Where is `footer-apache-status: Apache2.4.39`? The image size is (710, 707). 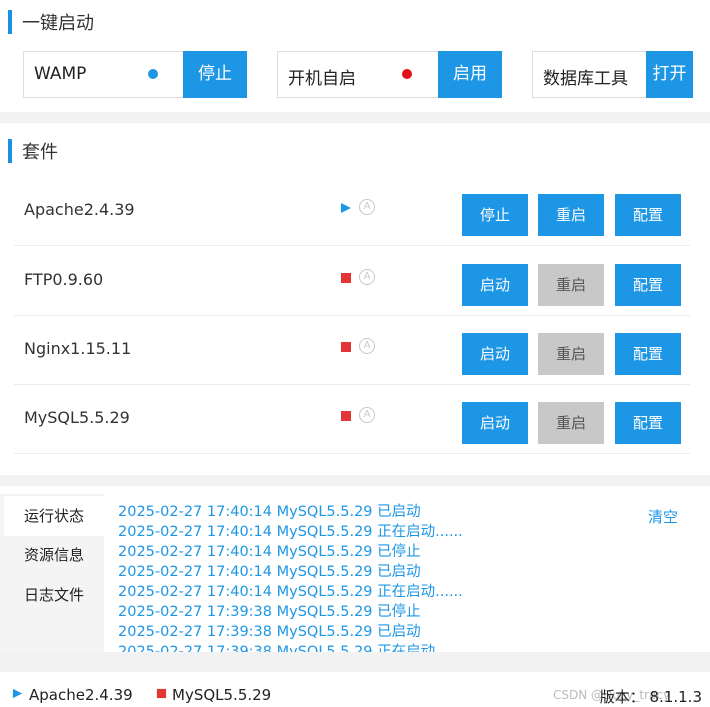
footer-apache-status: Apache2.4.39 is located at coordinates (81, 695).